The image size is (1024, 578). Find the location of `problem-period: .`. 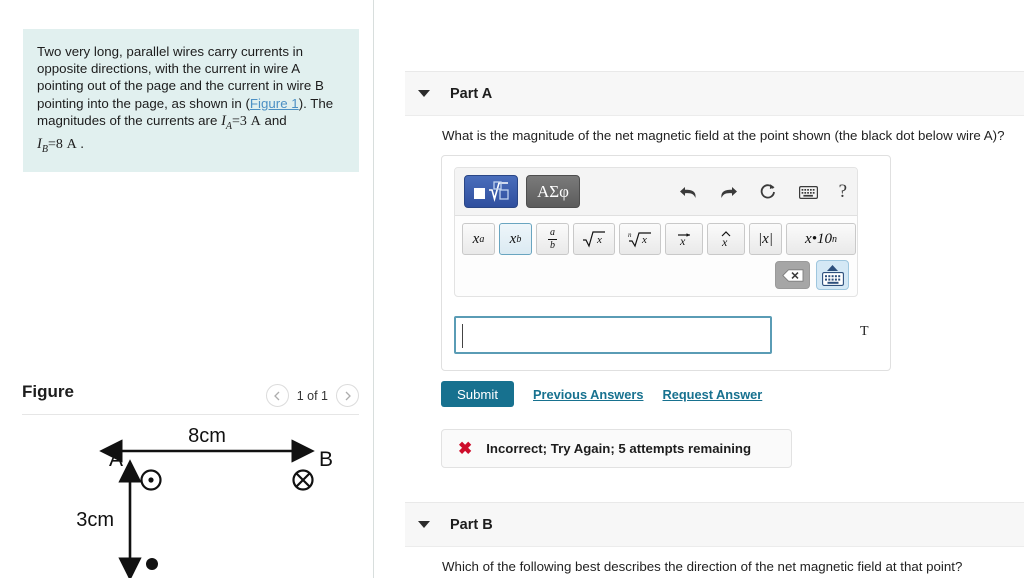

problem-period: . is located at coordinates (82, 144).